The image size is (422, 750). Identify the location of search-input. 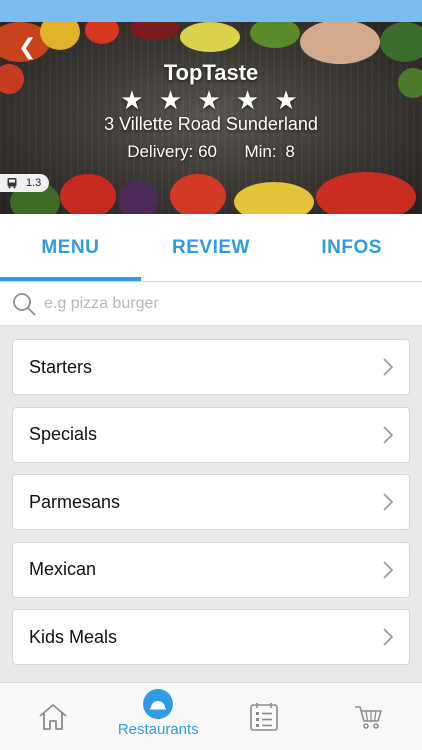
(214, 303).